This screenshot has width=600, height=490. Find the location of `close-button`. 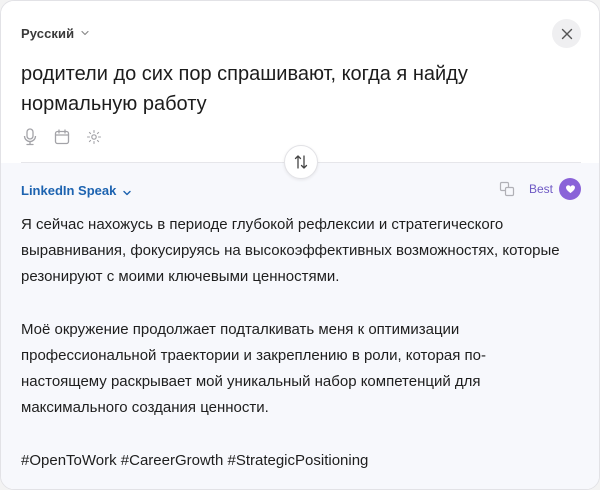

close-button is located at coordinates (566, 33).